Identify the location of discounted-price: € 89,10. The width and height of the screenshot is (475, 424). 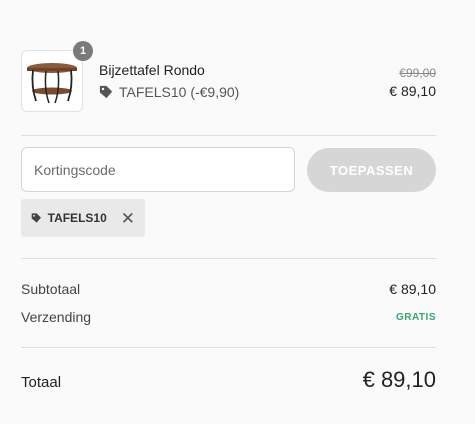
(412, 91).